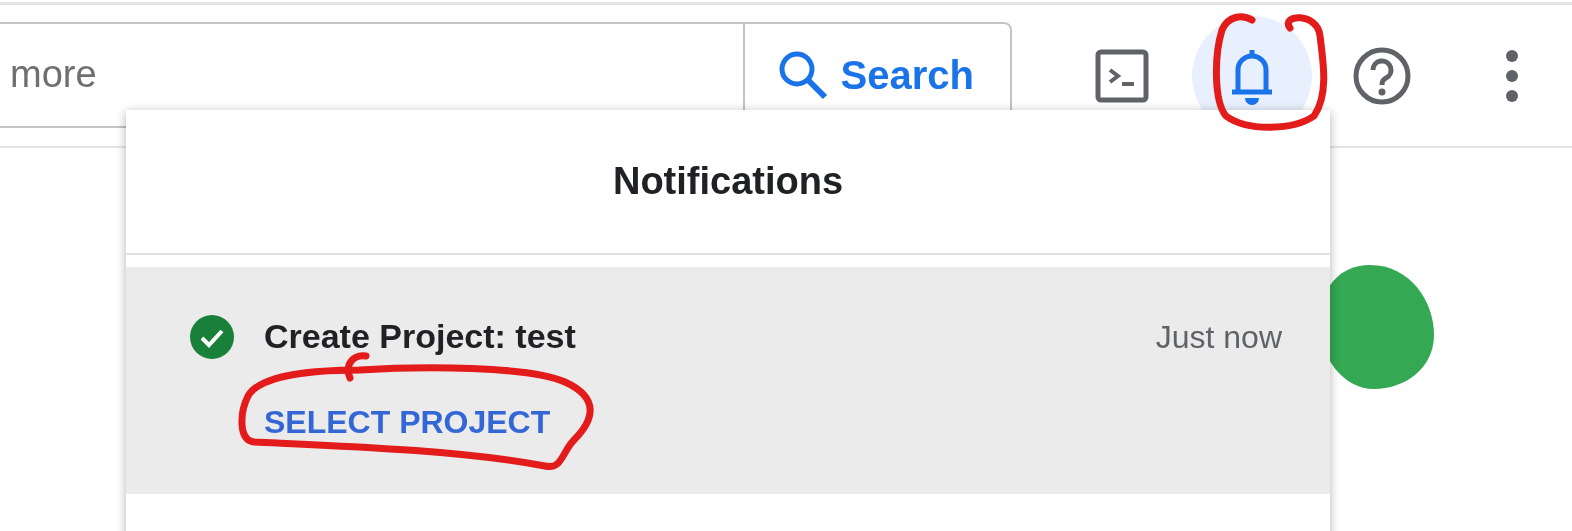  I want to click on check-circle-icon, so click(212, 337).